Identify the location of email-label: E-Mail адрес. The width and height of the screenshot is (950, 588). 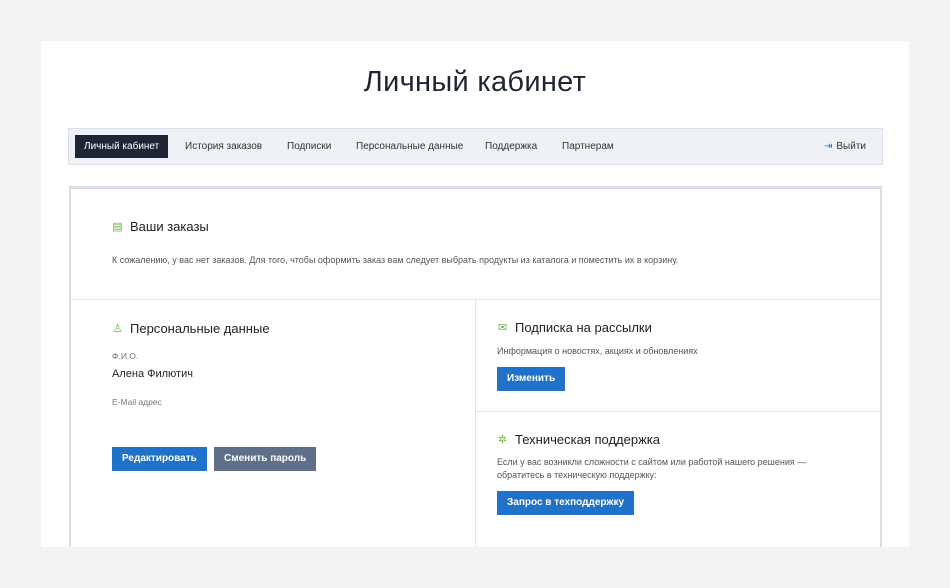
(137, 402).